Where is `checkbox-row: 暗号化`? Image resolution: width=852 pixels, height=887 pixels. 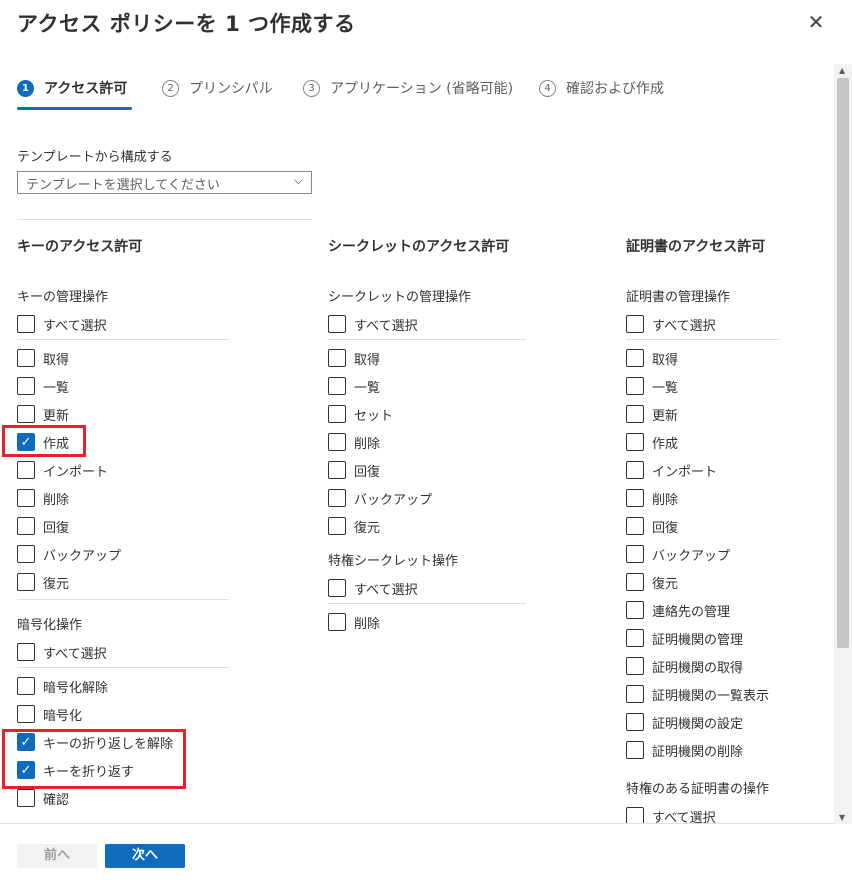
checkbox-row: 暗号化 is located at coordinates (123, 714).